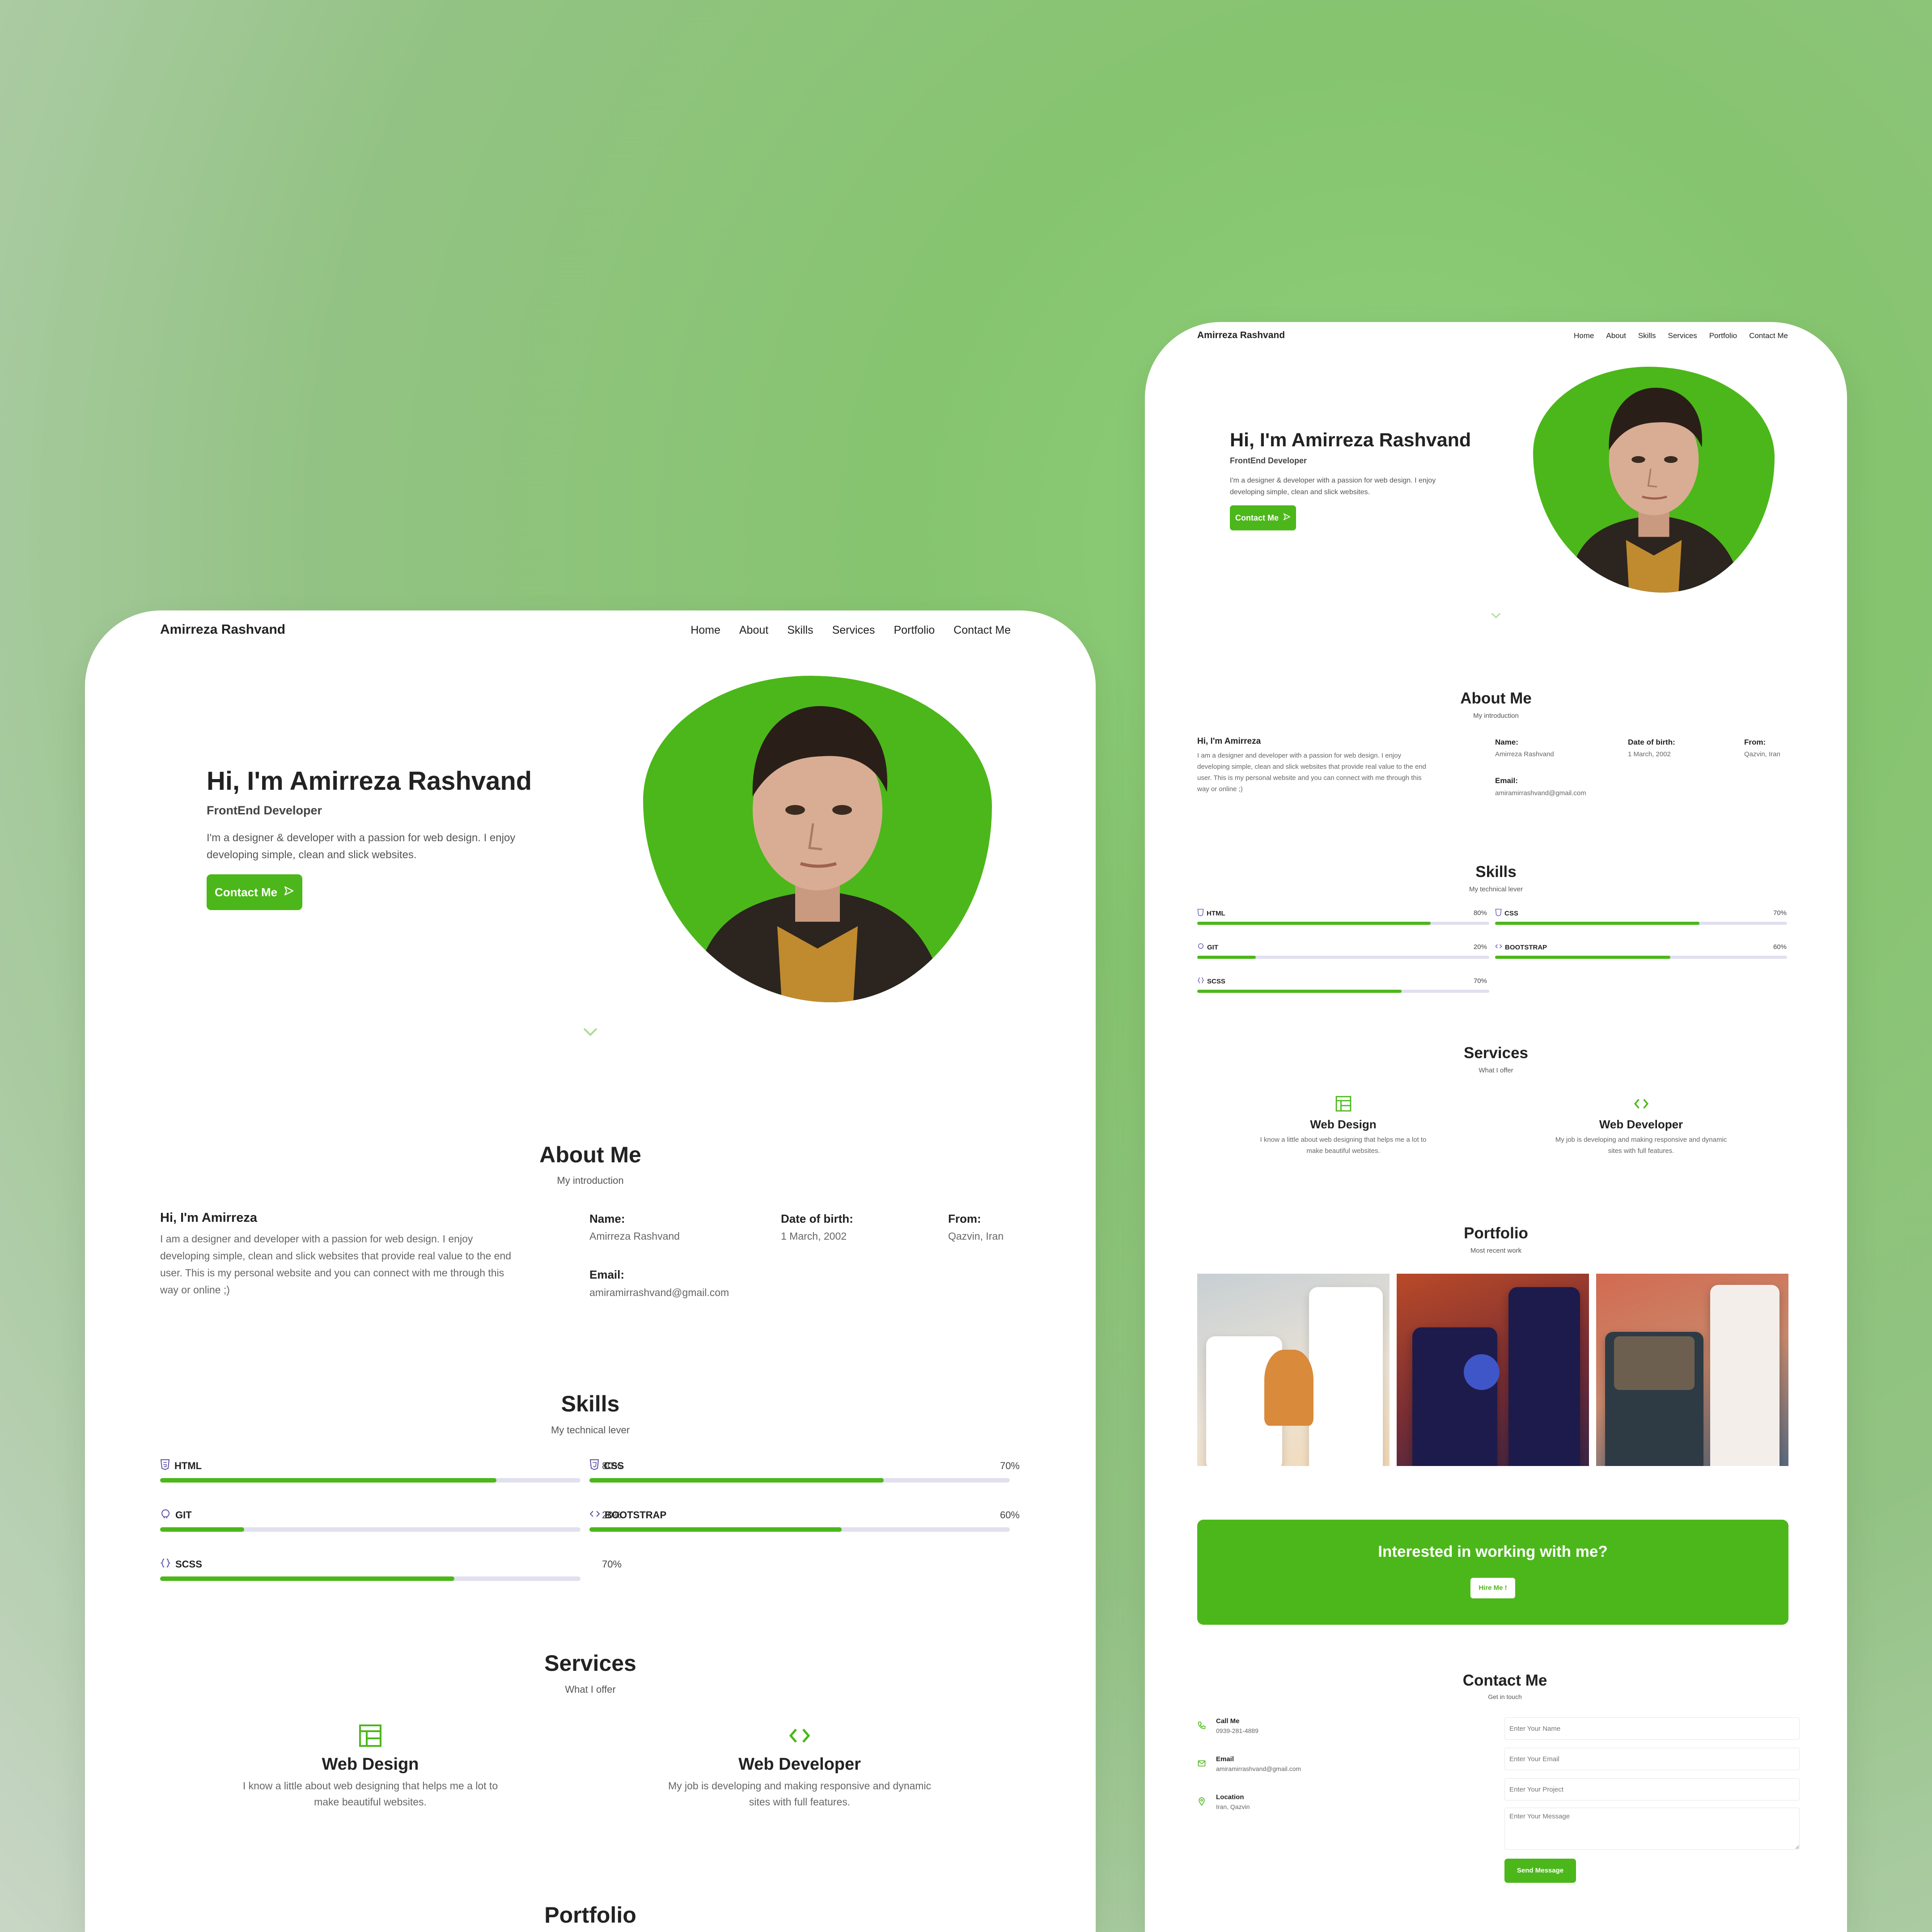  Describe the element at coordinates (369, 781) in the screenshot. I see `hero-title: Hi, I'm Amirreza Rashvand` at that location.